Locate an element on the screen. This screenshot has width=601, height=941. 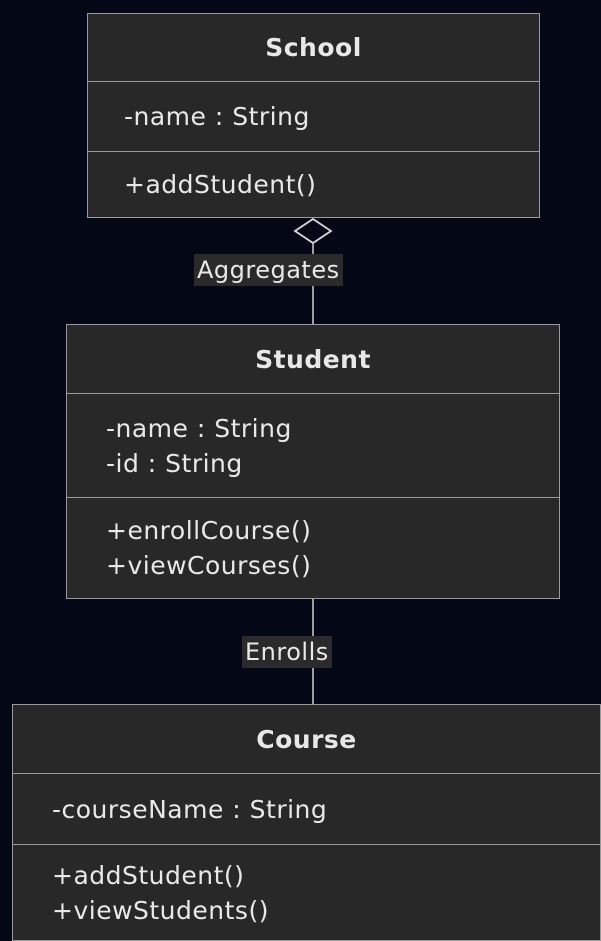
class-student-attributes: -name : String -id : String is located at coordinates (313, 445).